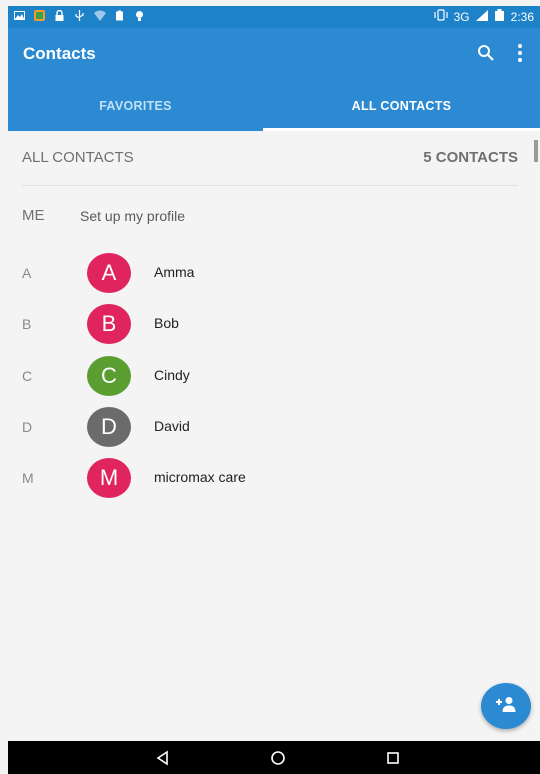 The image size is (540, 774). Describe the element at coordinates (270, 185) in the screenshot. I see `divider` at that location.